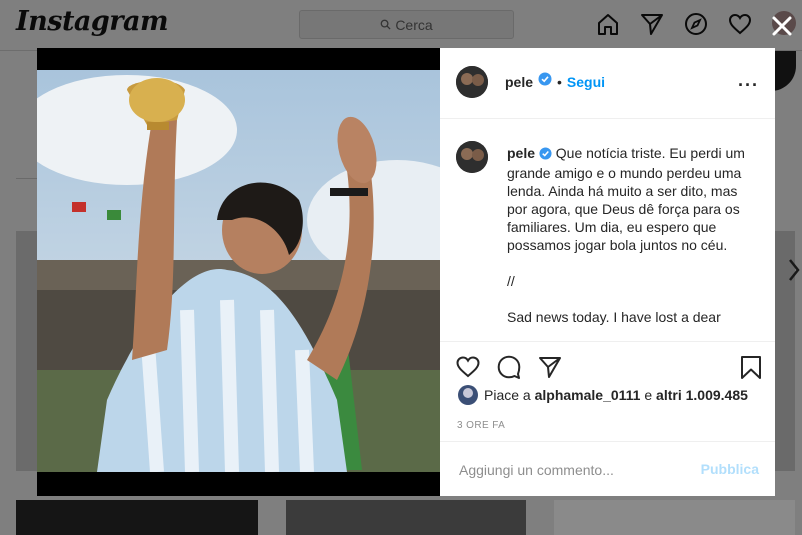 The image size is (802, 535). I want to click on top-nav-bar: Instagram Cerca, so click(401, 25).